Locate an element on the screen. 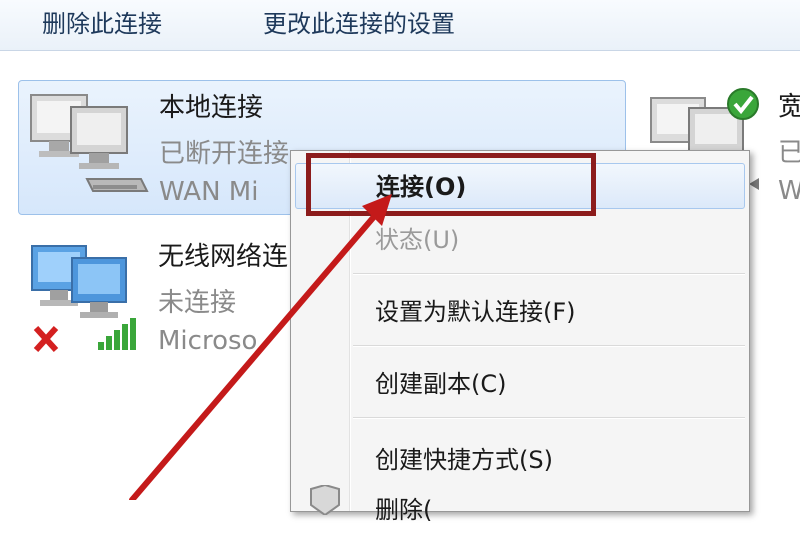 The height and width of the screenshot is (533, 800). menu-item-set-default: 设置为默认连接(F) is located at coordinates (520, 312).